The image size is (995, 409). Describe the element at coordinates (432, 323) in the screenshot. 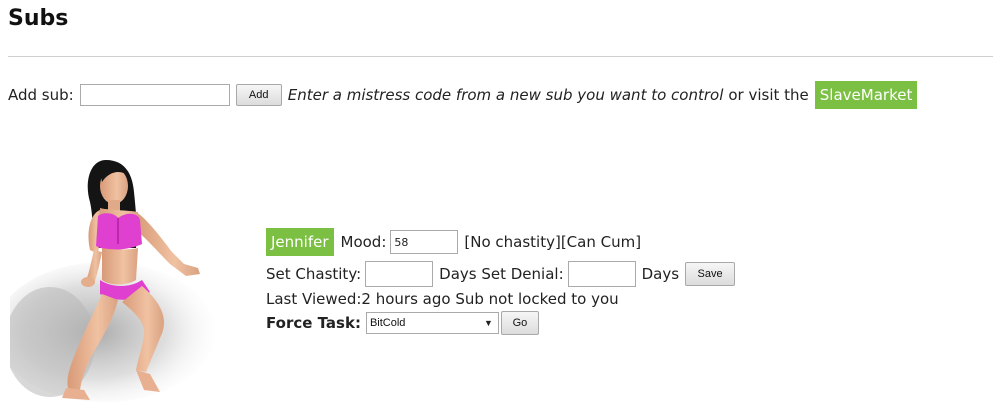

I see `force-task-select: BitCold ▼` at that location.